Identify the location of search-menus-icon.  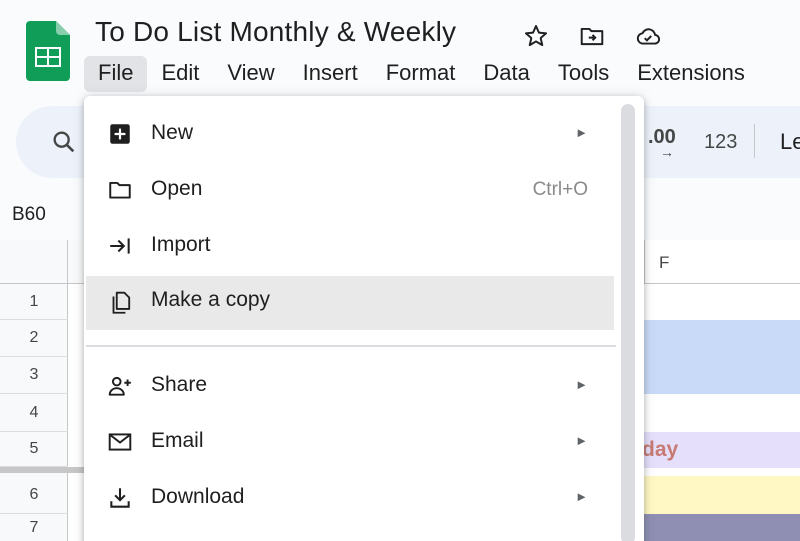
(64, 142).